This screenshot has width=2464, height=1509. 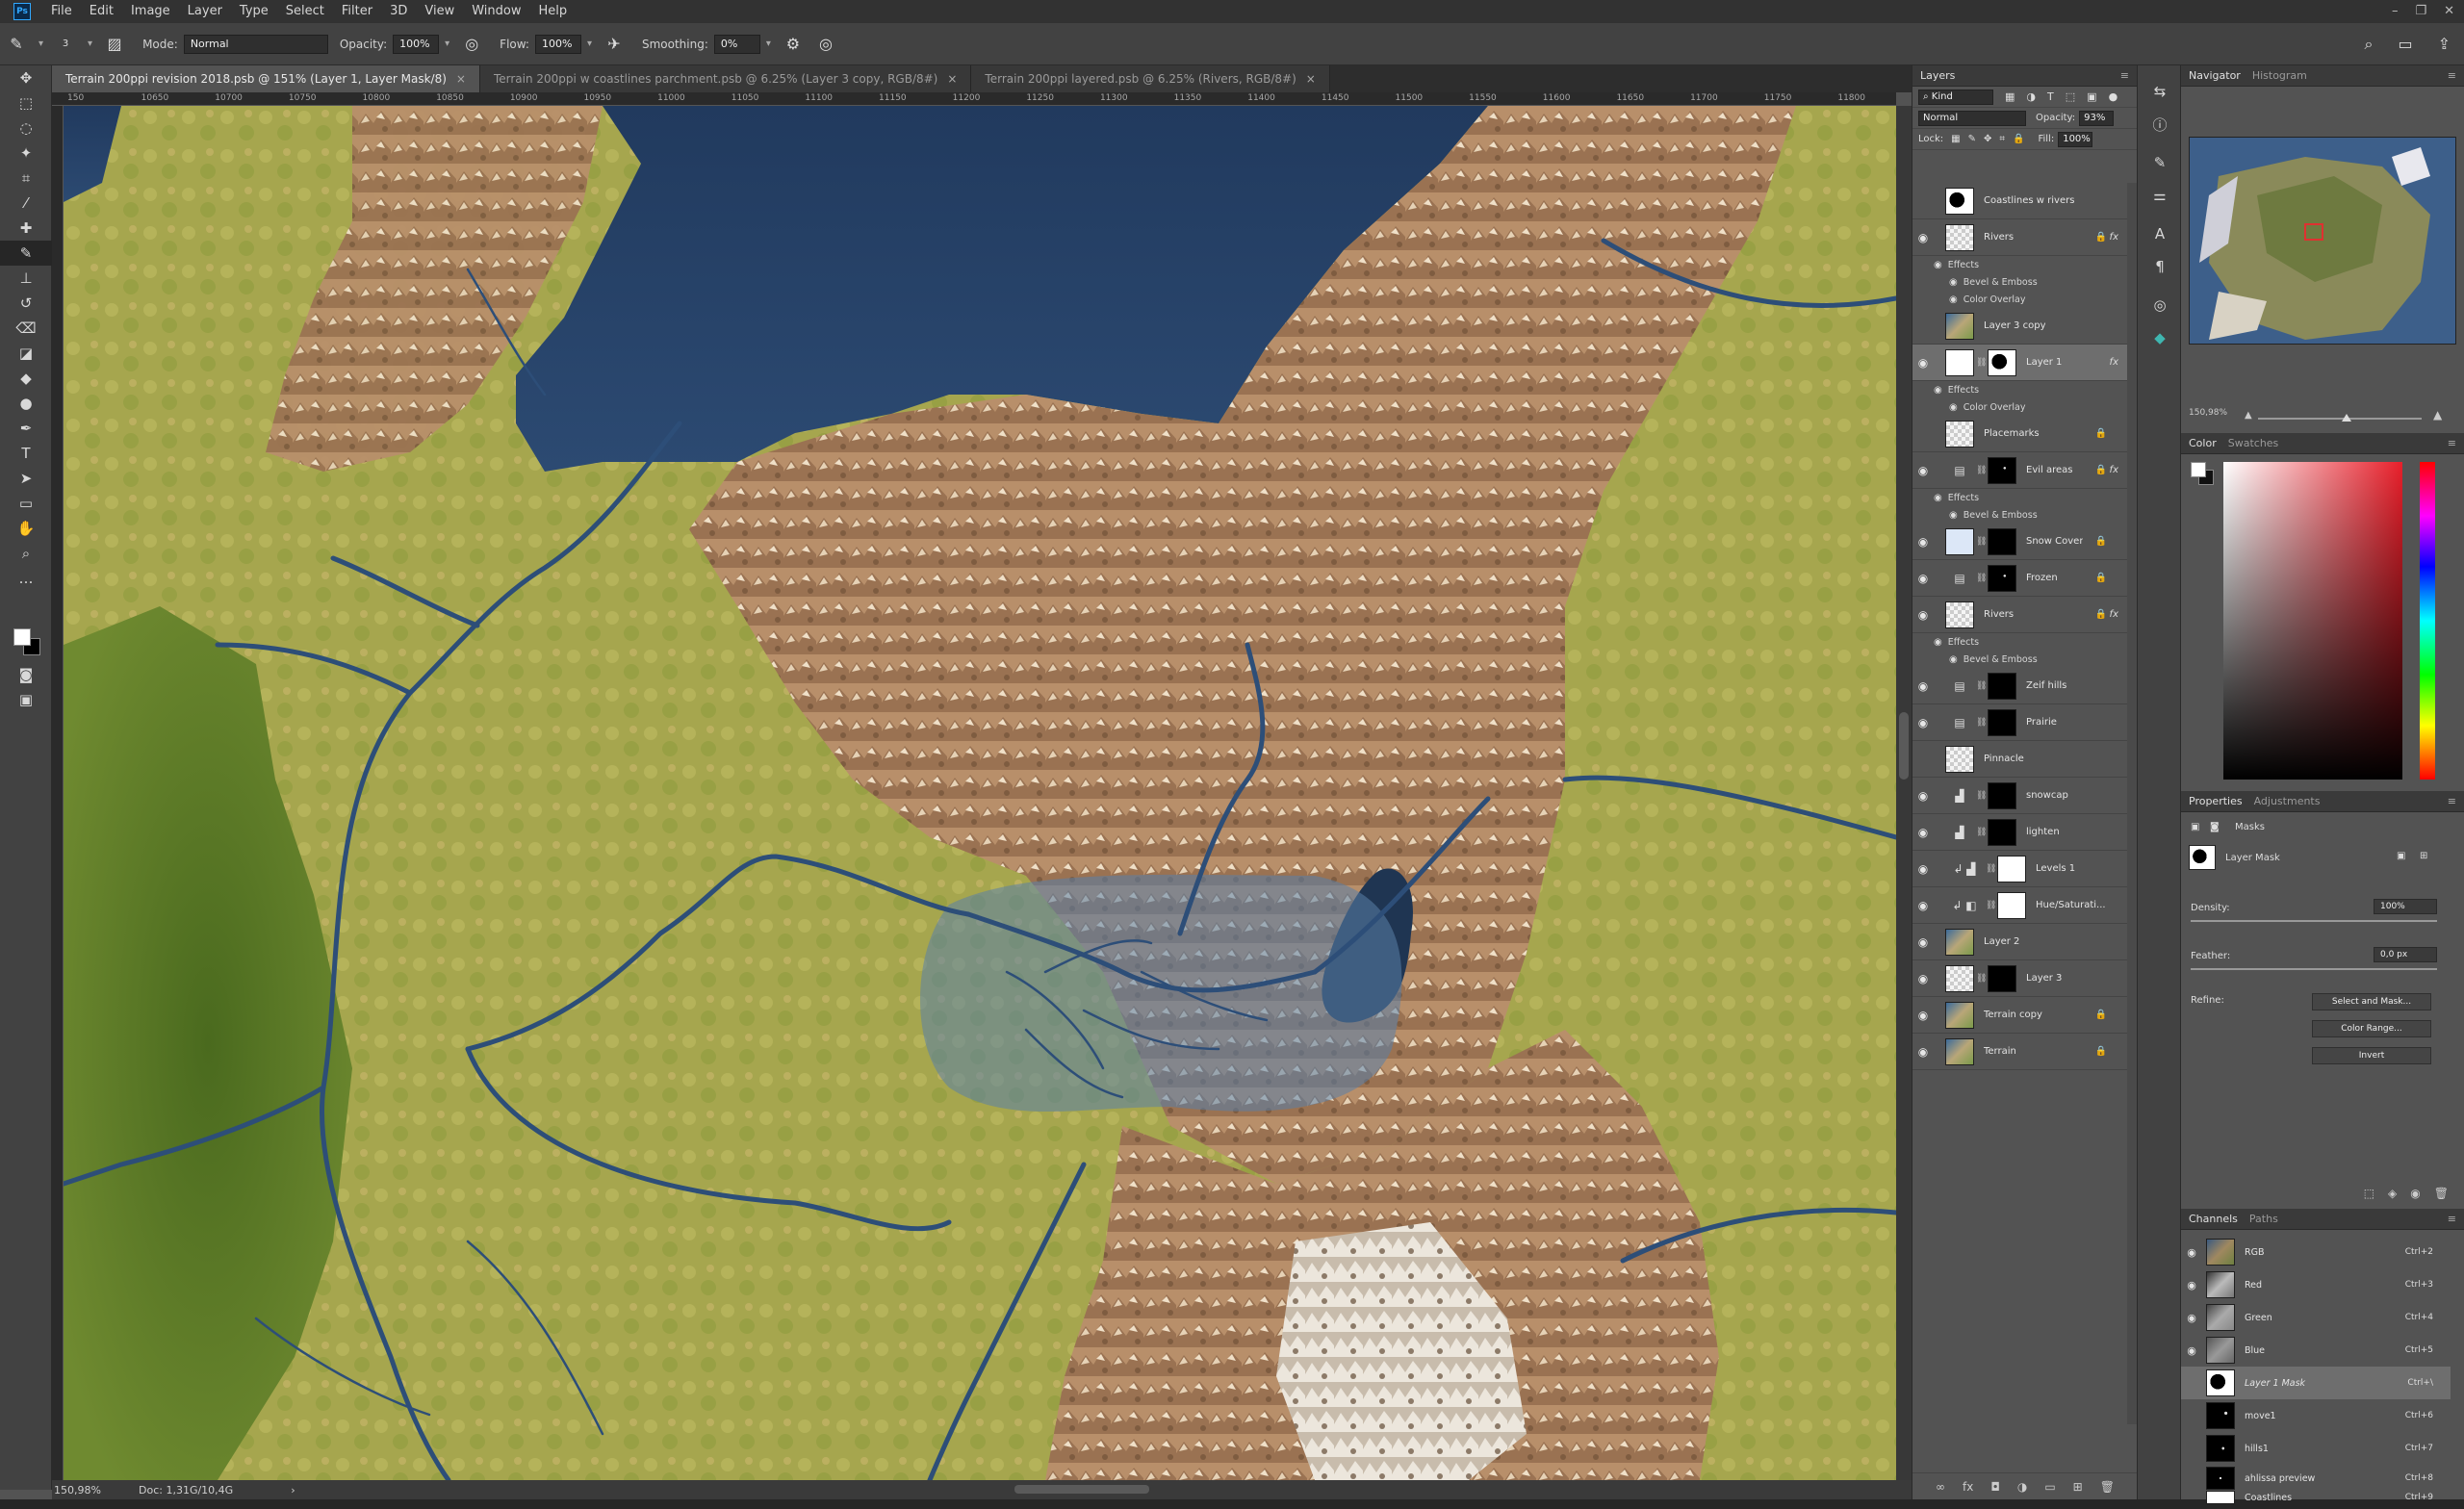 What do you see at coordinates (205, 11) in the screenshot?
I see `menu-layer: Layer` at bounding box center [205, 11].